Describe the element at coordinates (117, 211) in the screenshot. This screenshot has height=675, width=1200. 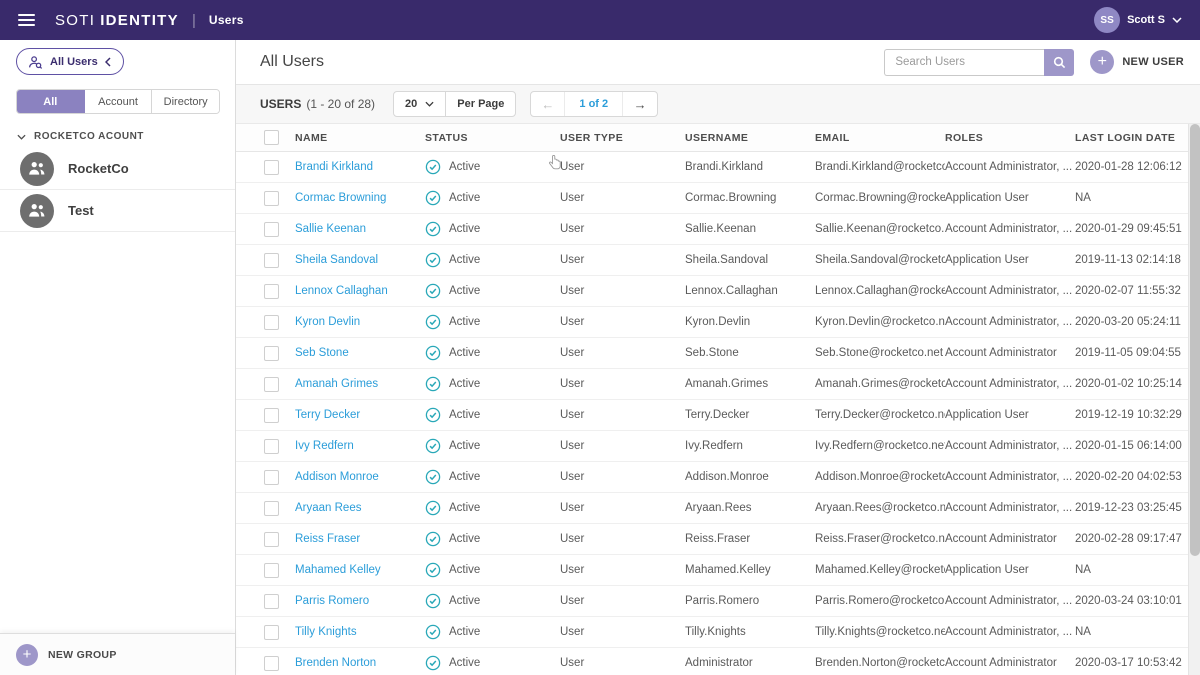
I see `group-item-test: Test` at that location.